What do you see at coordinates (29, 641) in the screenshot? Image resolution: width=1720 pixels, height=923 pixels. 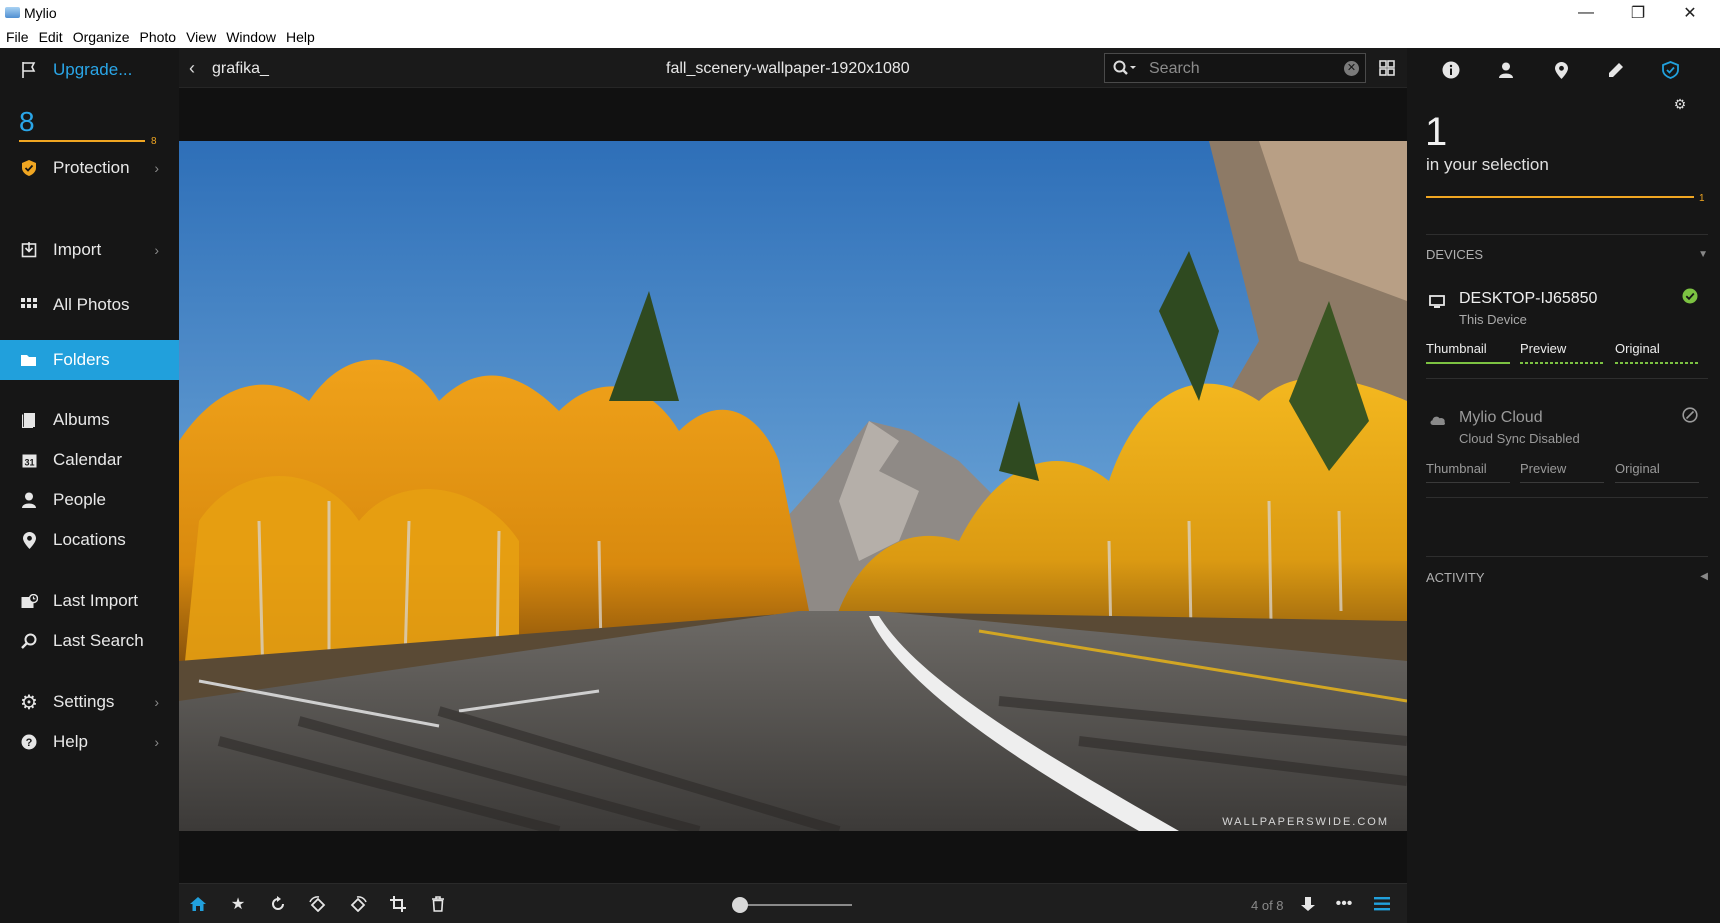 I see `search-icon` at bounding box center [29, 641].